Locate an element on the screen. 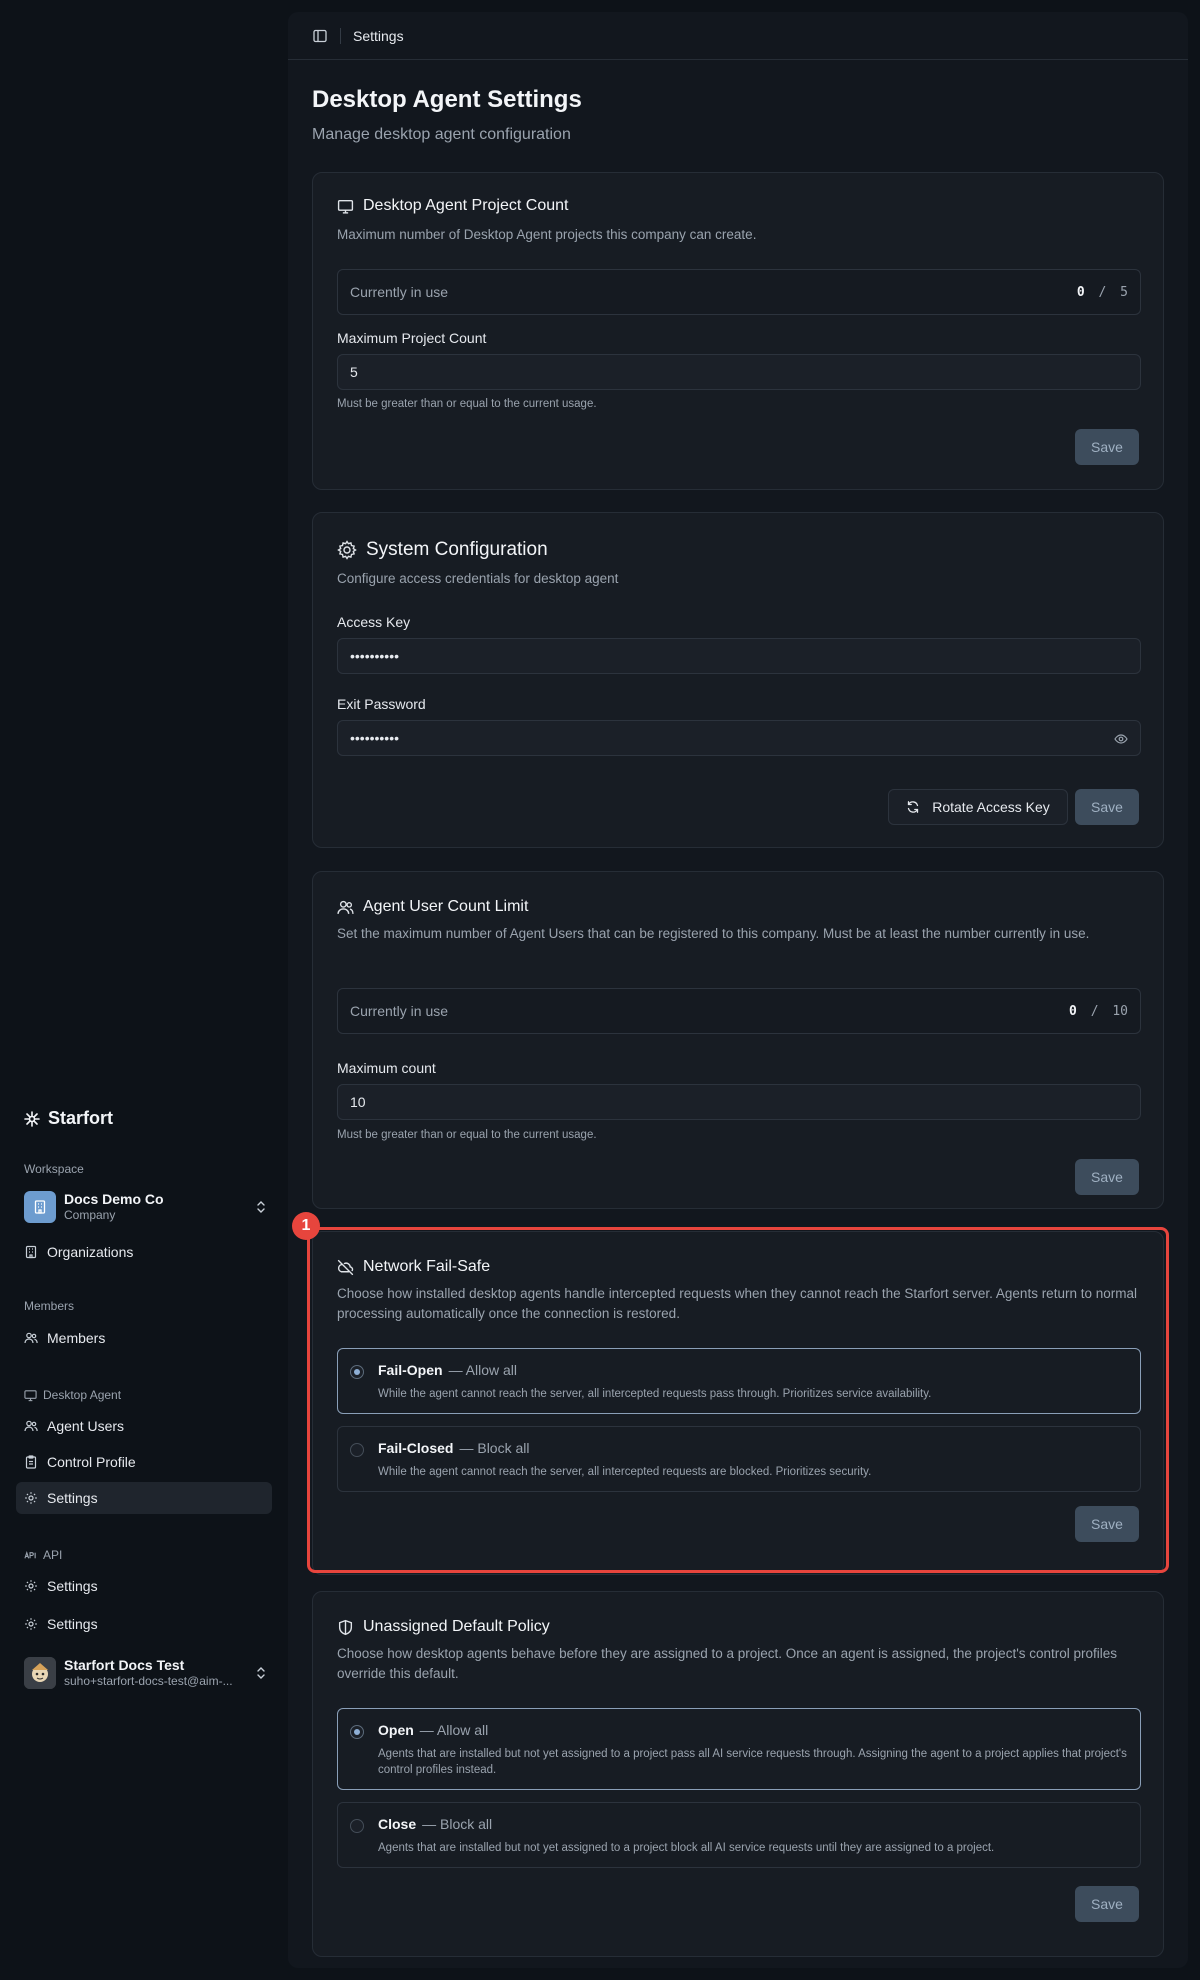  workspace-label: Workspace is located at coordinates (54, 1169).